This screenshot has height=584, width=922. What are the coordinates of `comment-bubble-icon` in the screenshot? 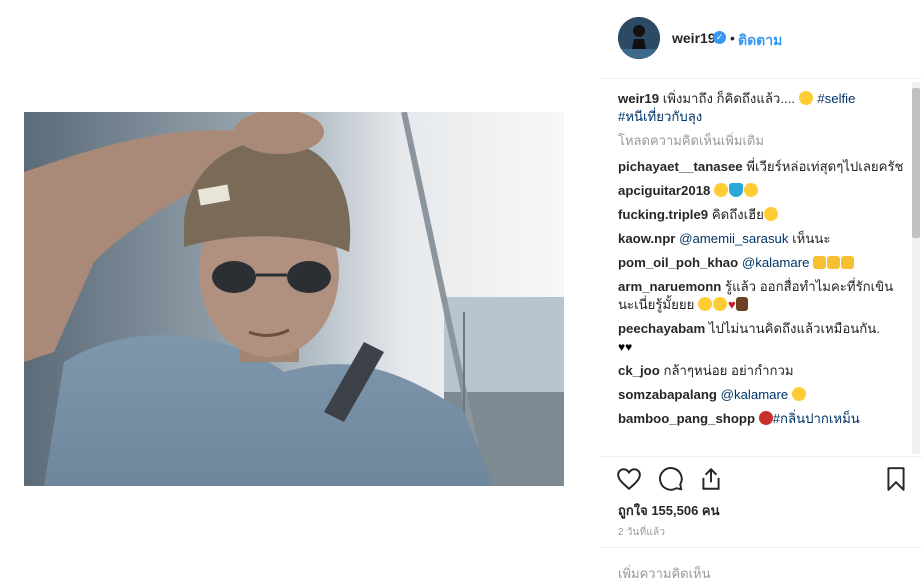 It's located at (671, 479).